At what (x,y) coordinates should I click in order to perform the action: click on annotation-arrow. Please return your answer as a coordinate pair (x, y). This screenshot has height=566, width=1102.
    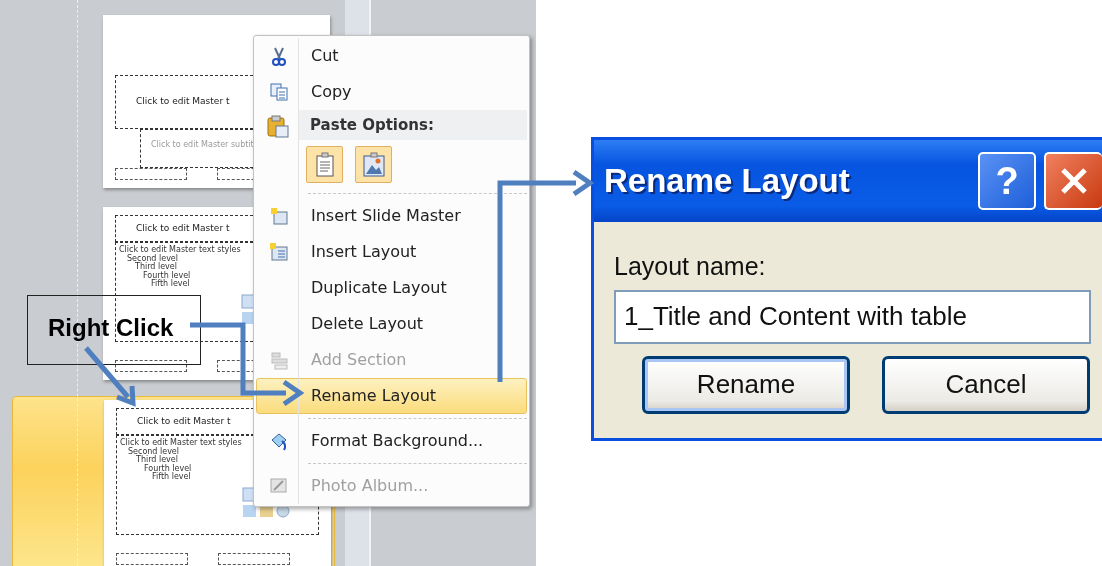
    Looking at the image, I should click on (110, 376).